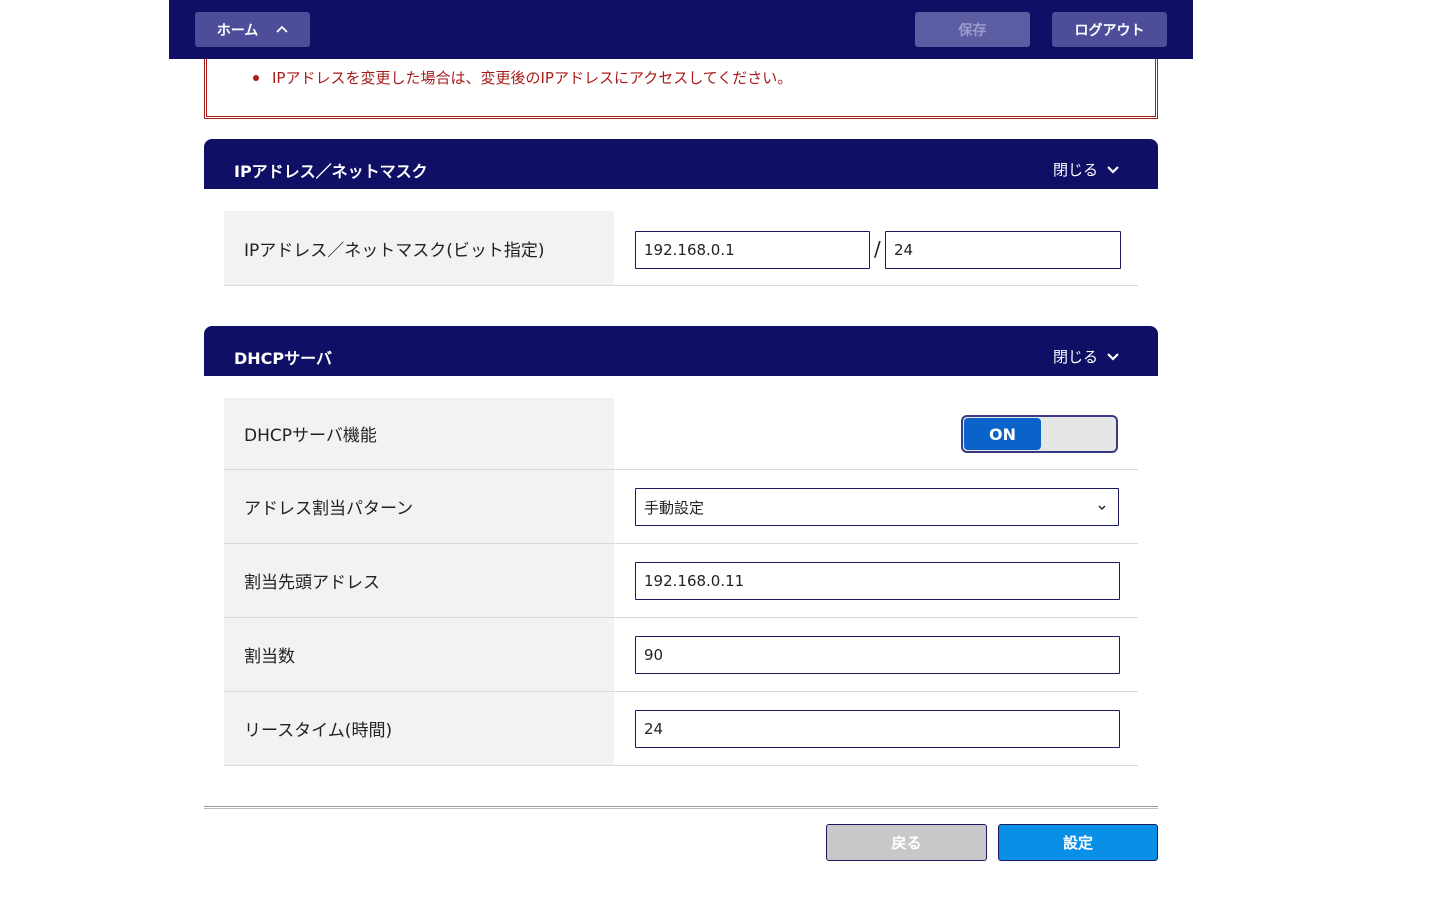 Image resolution: width=1437 pixels, height=921 pixels. Describe the element at coordinates (681, 29) in the screenshot. I see `top-bar: ホーム 保存 ログアウト` at that location.